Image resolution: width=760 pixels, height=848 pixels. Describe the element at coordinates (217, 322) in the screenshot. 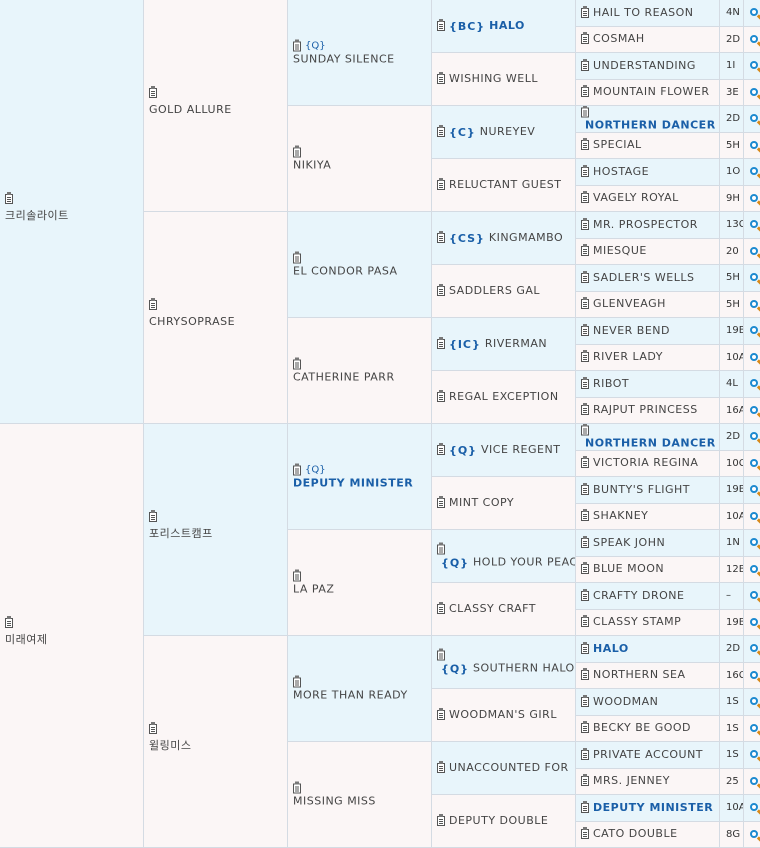

I see `horse-name: CHRYSOPRASE` at that location.